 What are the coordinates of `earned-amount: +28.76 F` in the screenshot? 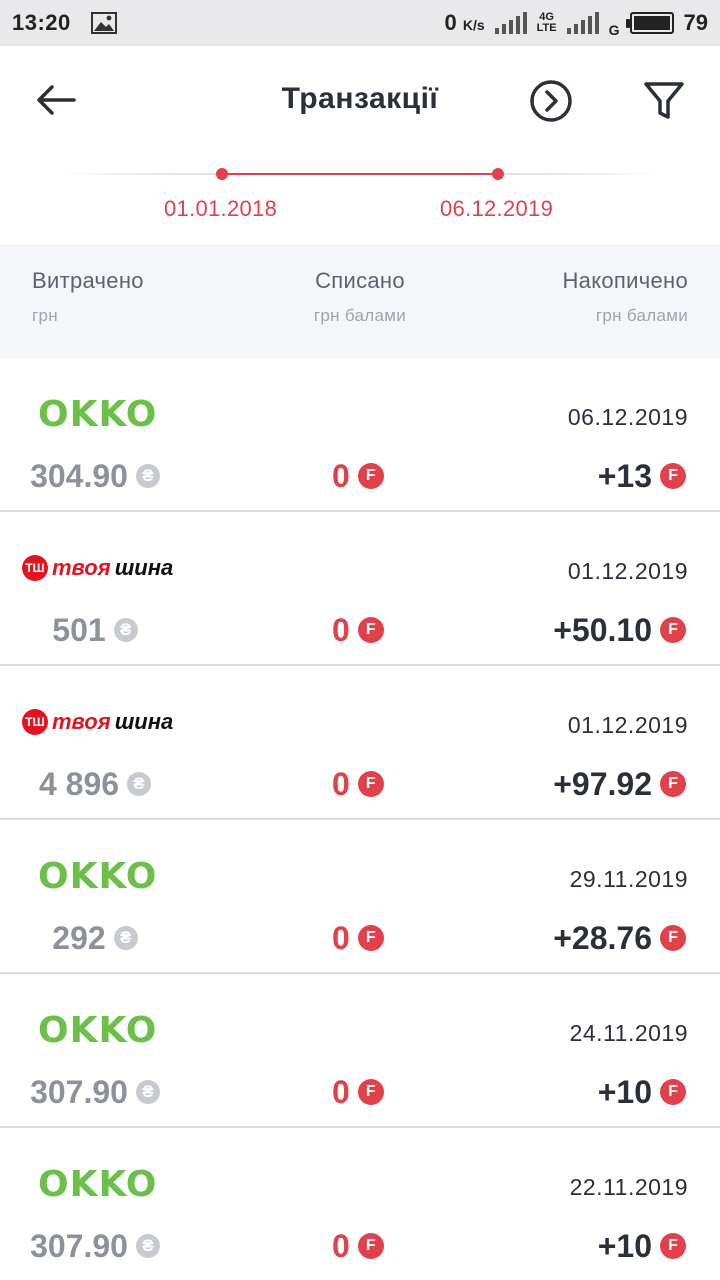 It's located at (619, 938).